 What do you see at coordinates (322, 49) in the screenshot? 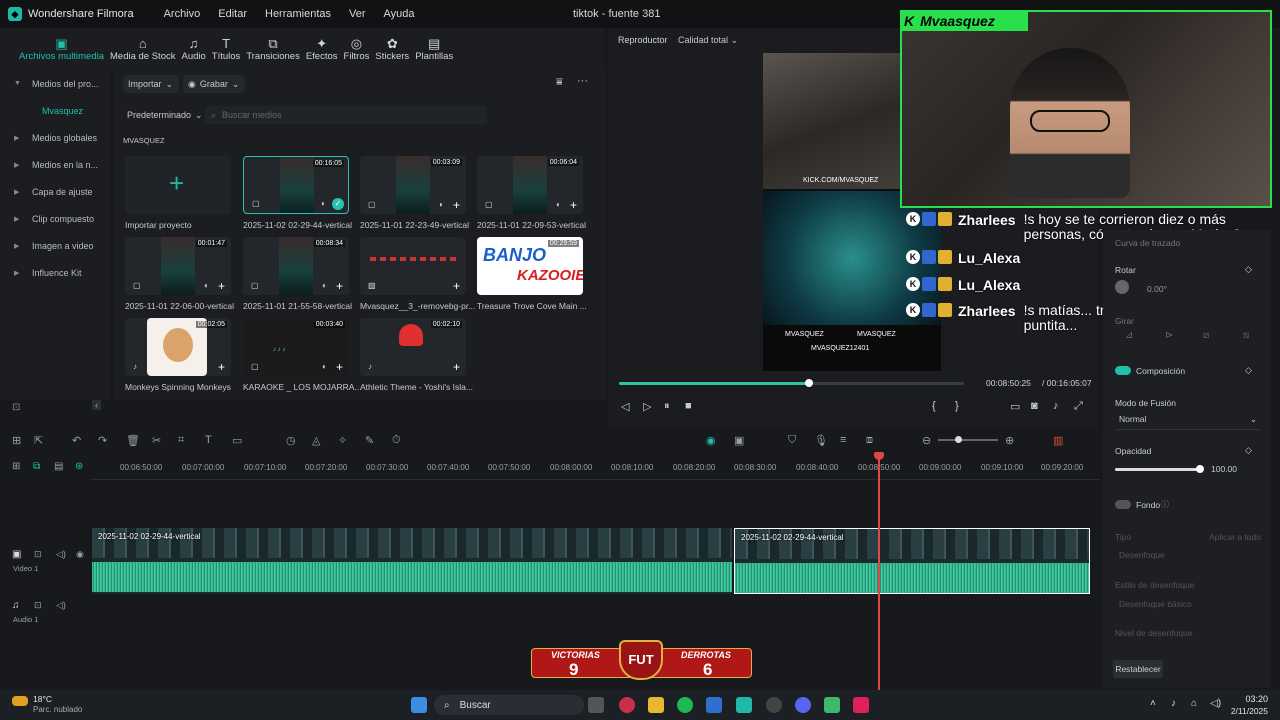
I see `tab-efectos: ✦ Efectos` at bounding box center [322, 49].